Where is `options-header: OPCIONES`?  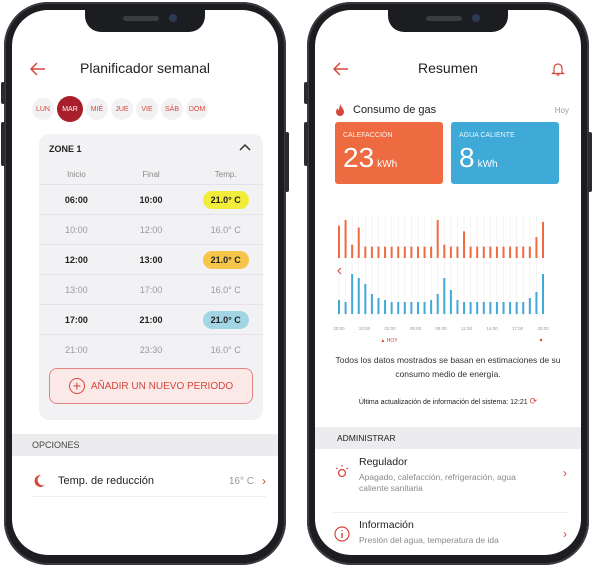 options-header: OPCIONES is located at coordinates (145, 445).